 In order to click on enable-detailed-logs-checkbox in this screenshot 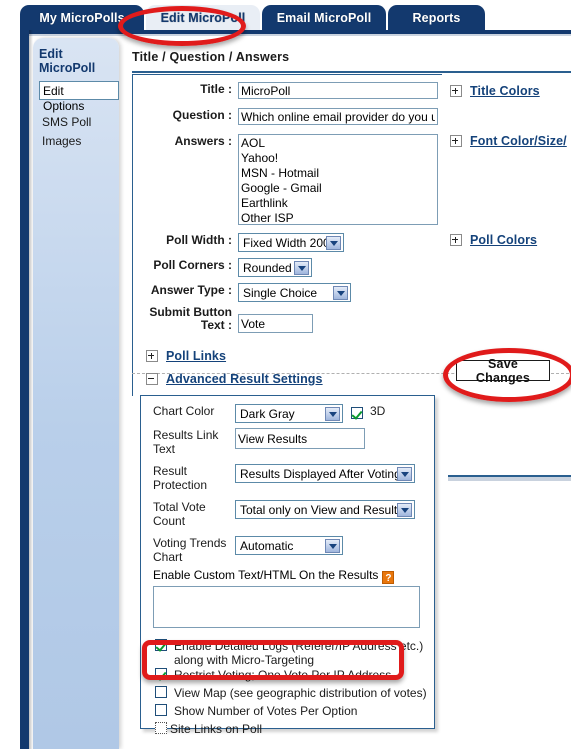, I will do `click(161, 645)`.